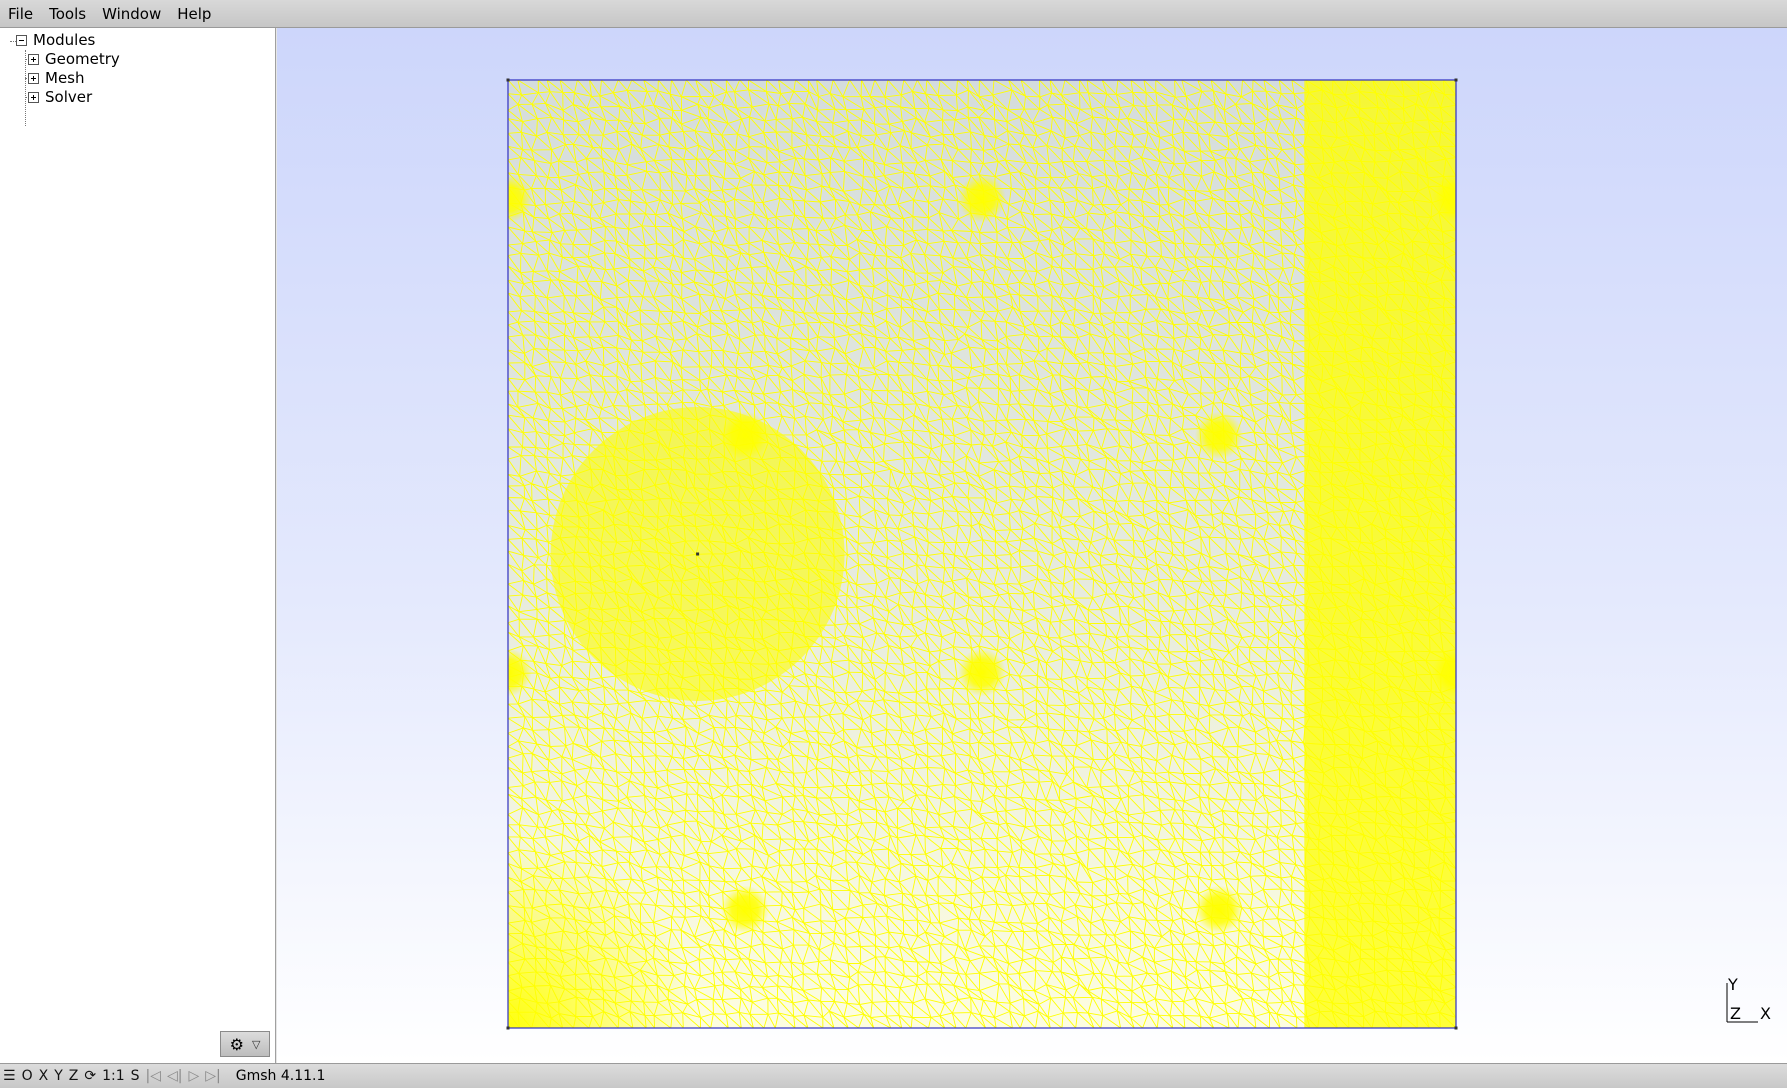 Image resolution: width=1787 pixels, height=1088 pixels. Describe the element at coordinates (893, 1075) in the screenshot. I see `status-bar: ☰ O X Y Z ⟳ 1:1 S |◁ ◁| ▷ ▷| Gmsh 4.11.1` at that location.